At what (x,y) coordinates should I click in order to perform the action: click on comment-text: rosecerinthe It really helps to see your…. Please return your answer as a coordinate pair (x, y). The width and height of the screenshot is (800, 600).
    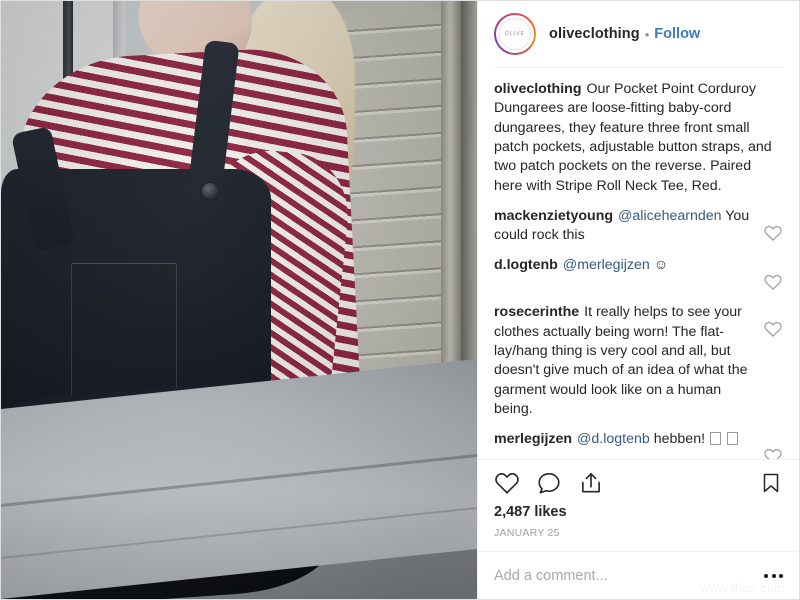
    Looking at the image, I should click on (623, 361).